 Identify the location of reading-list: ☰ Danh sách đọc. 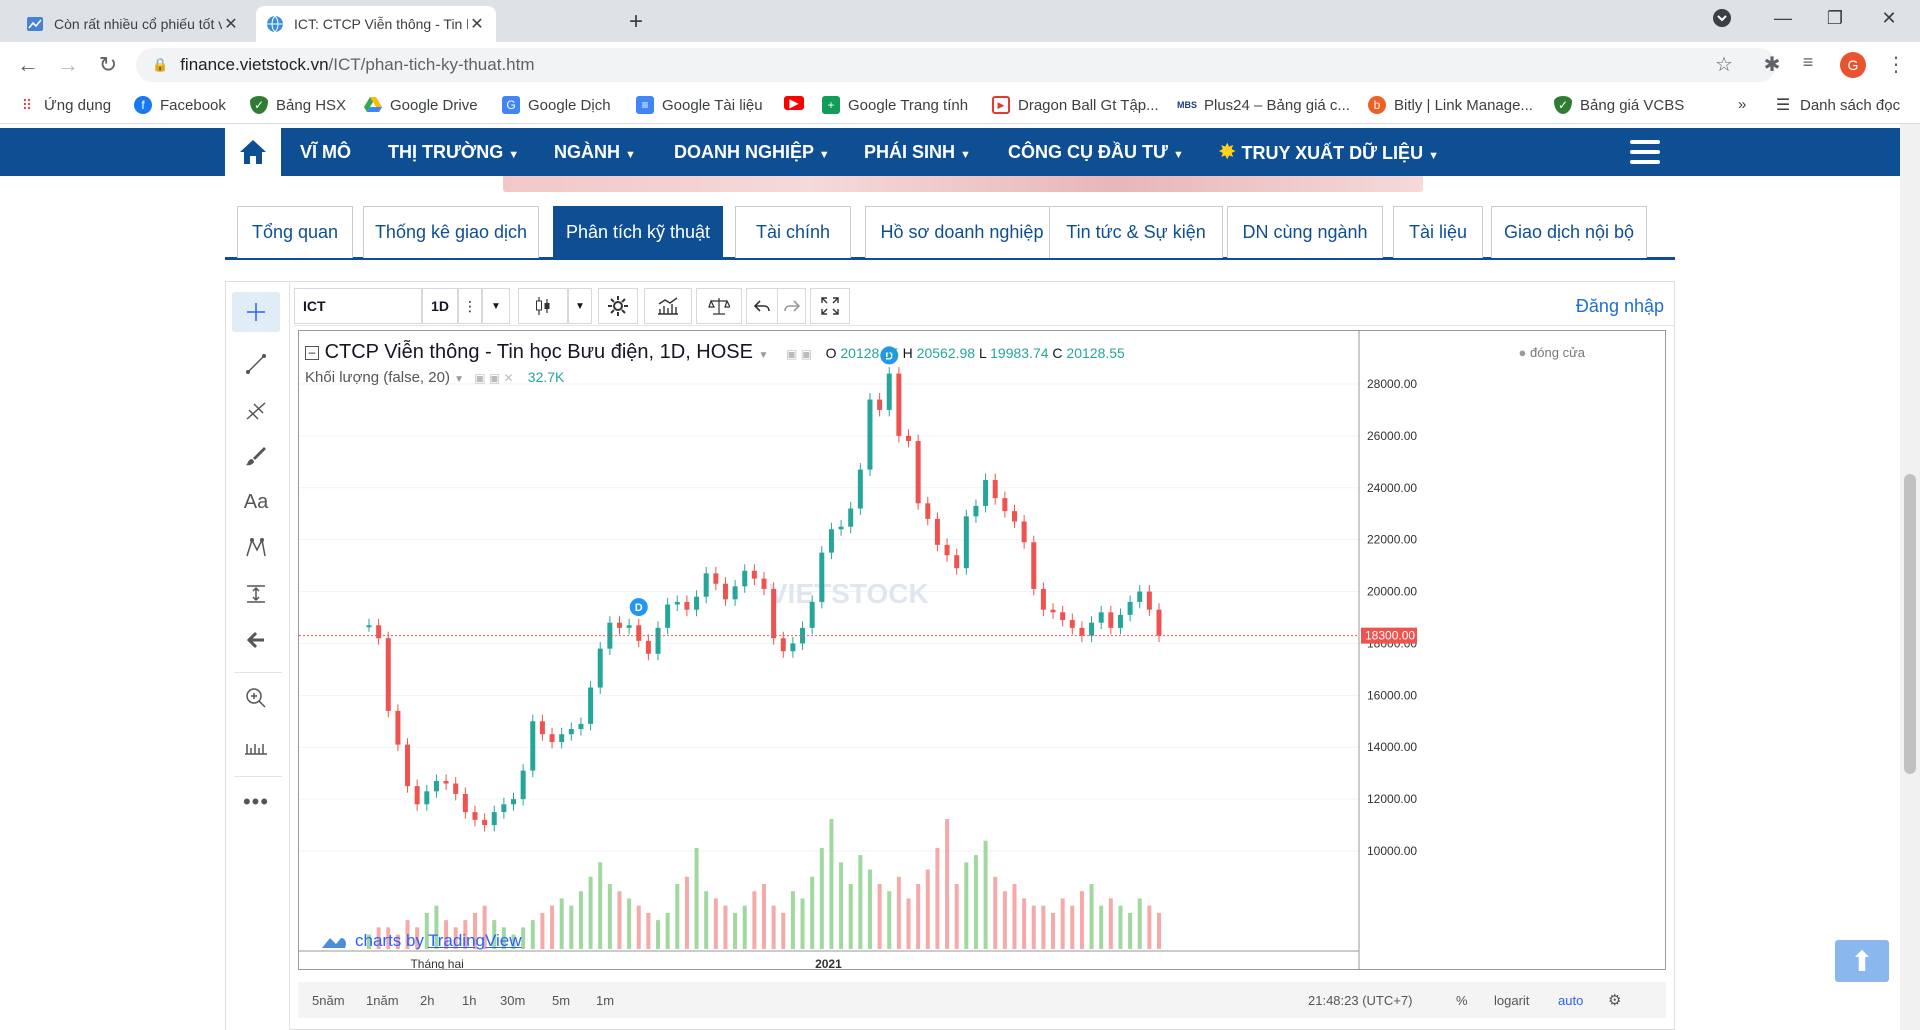
(1837, 105).